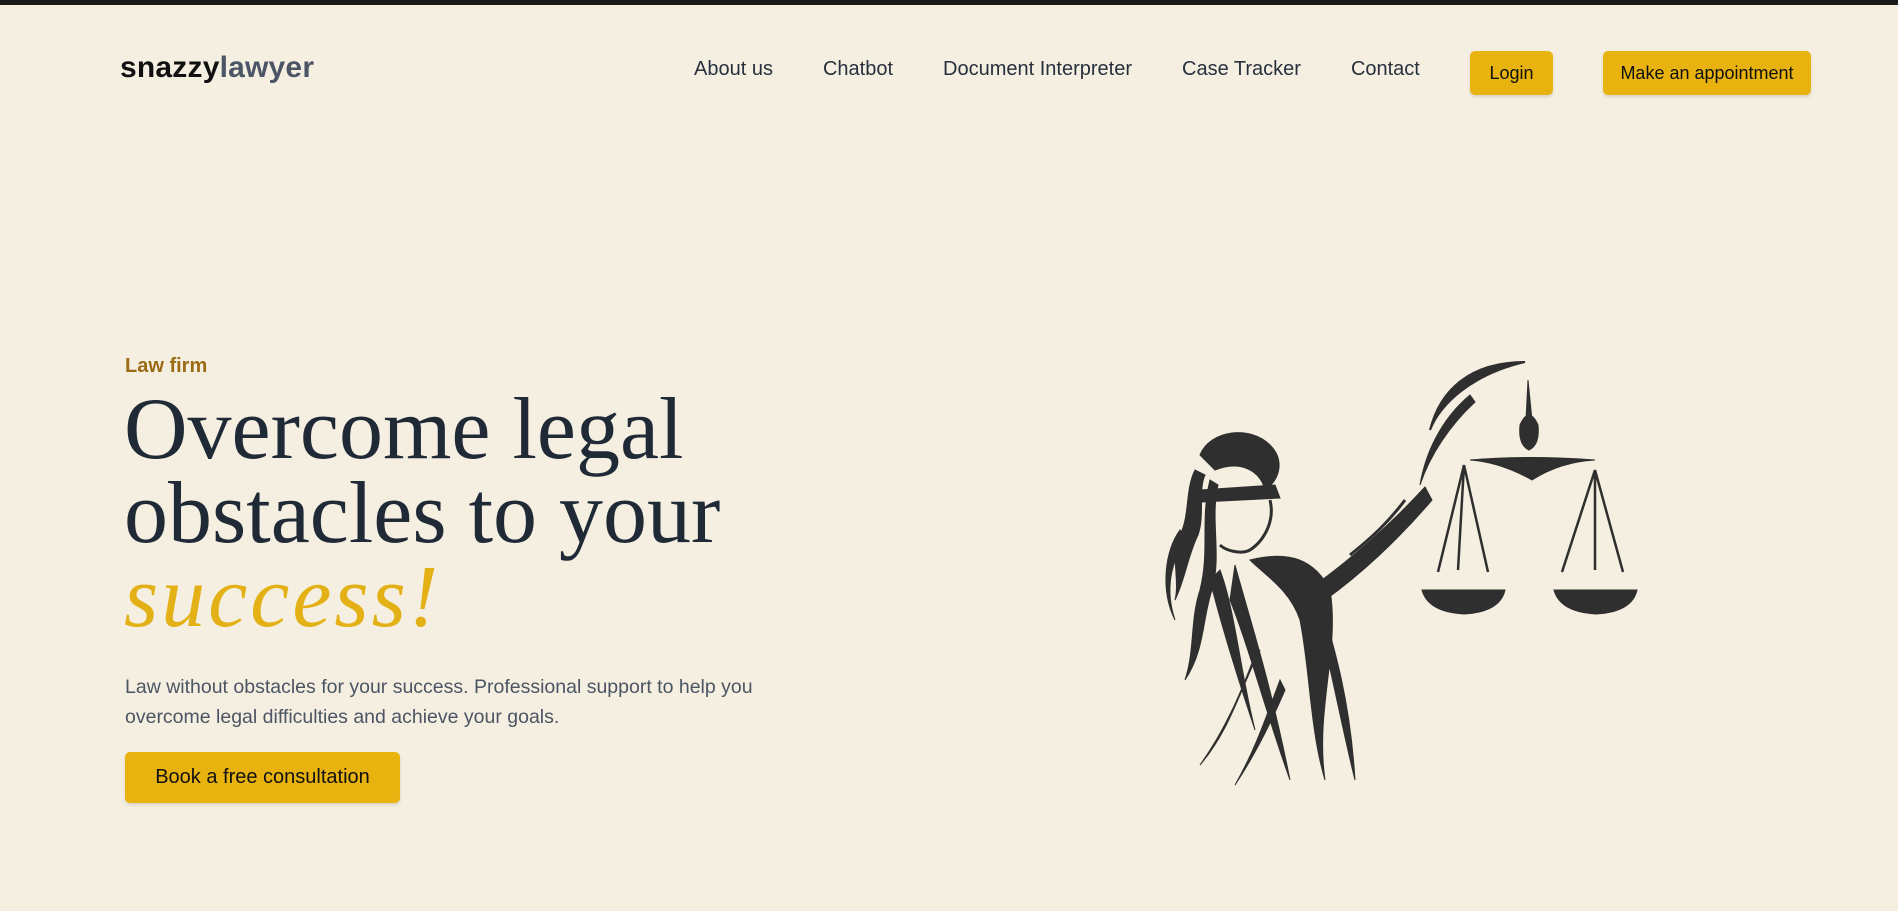 This screenshot has height=911, width=1898. I want to click on hero-headline-line2: obstacles to your, so click(422, 513).